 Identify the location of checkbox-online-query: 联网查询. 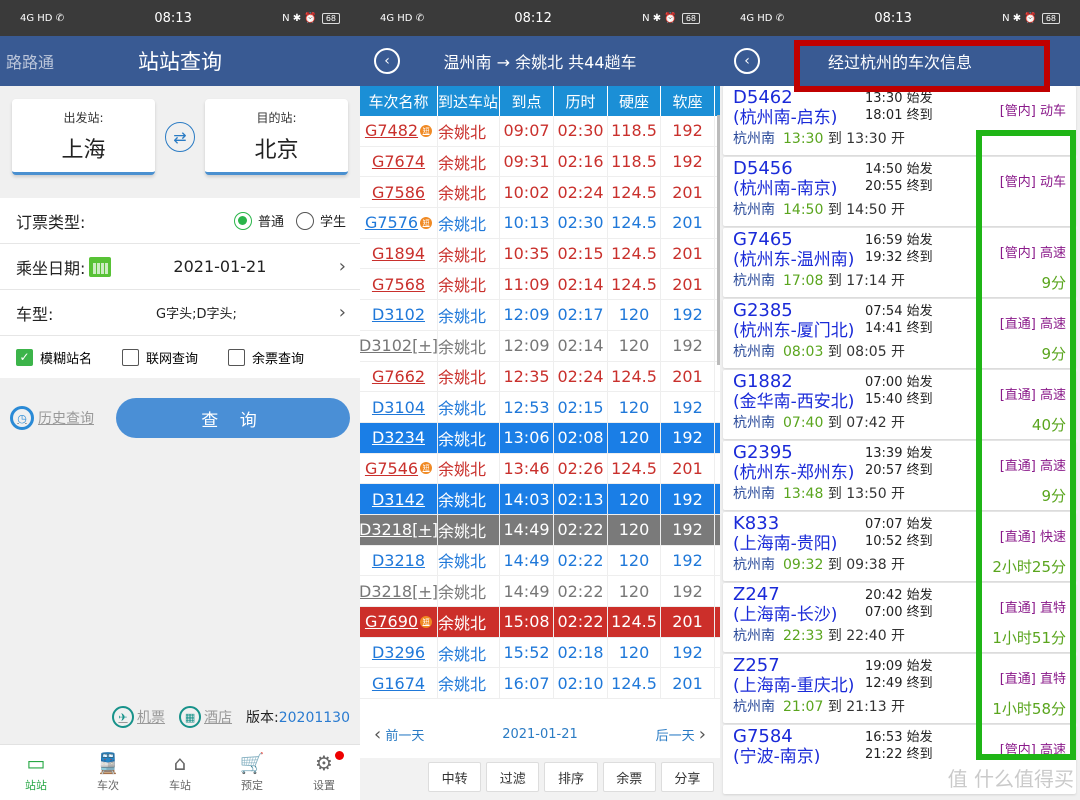
(160, 357).